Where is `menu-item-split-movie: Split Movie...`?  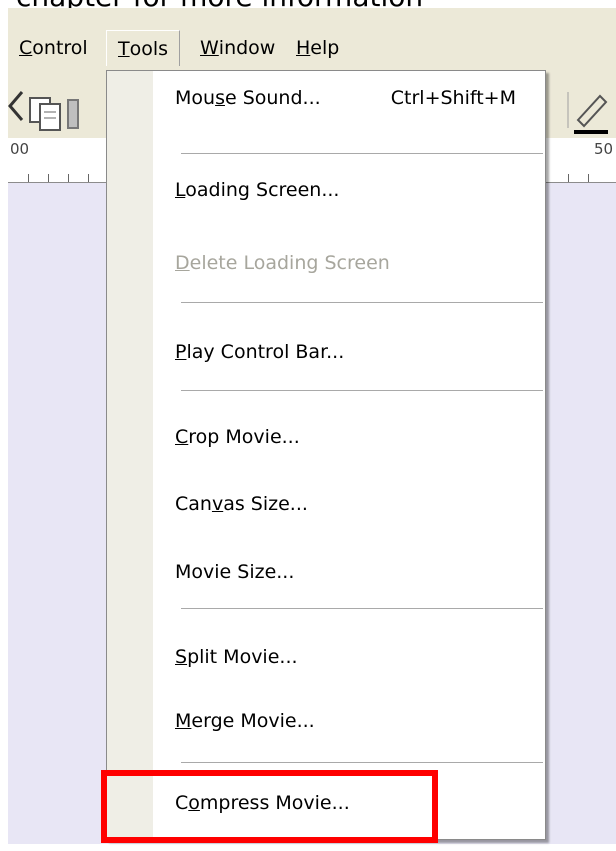 menu-item-split-movie: Split Movie... is located at coordinates (349, 657).